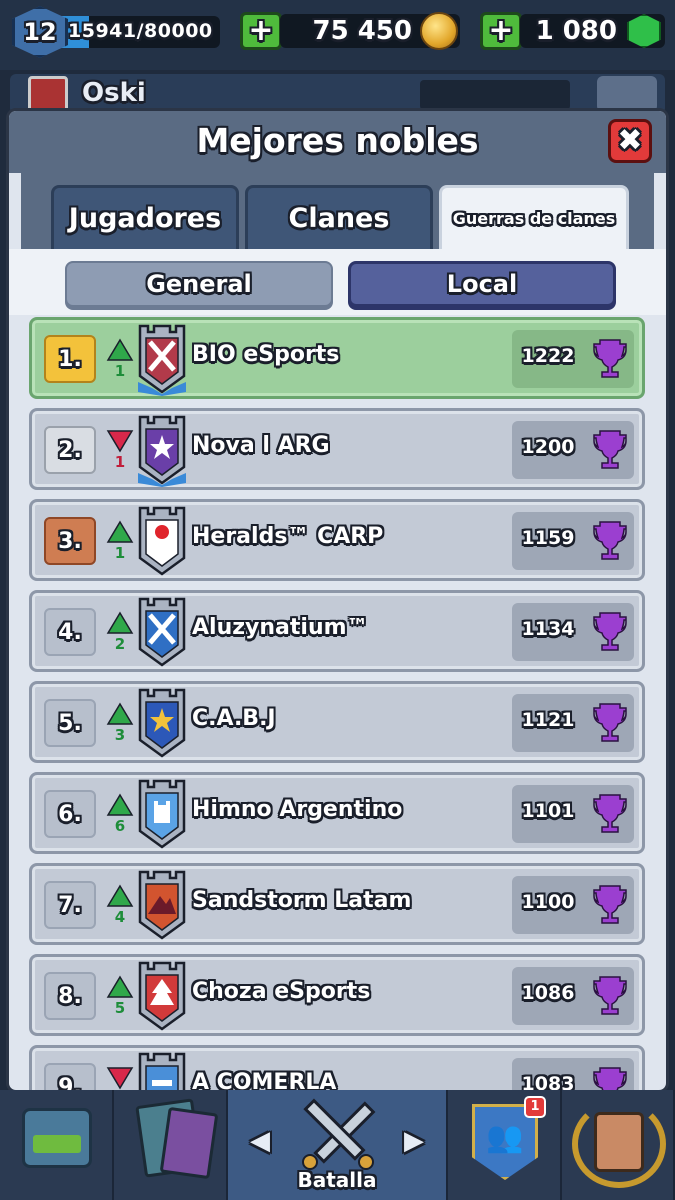 The width and height of the screenshot is (675, 1200). I want to click on score-box: 1222, so click(573, 359).